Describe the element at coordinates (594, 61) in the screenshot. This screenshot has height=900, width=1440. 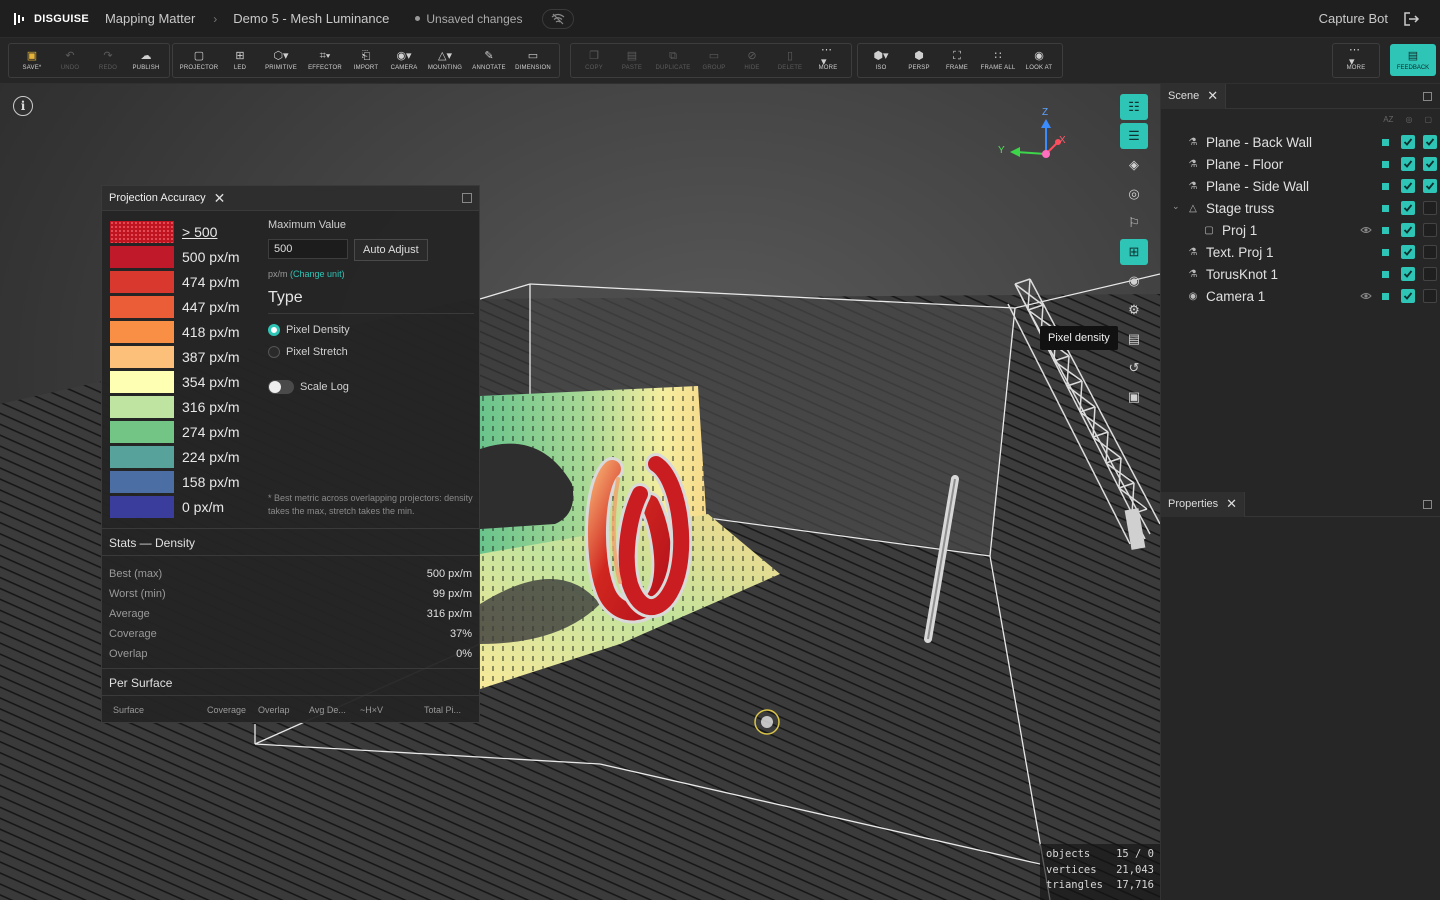
I see `copy-button: ❐ COPY` at that location.